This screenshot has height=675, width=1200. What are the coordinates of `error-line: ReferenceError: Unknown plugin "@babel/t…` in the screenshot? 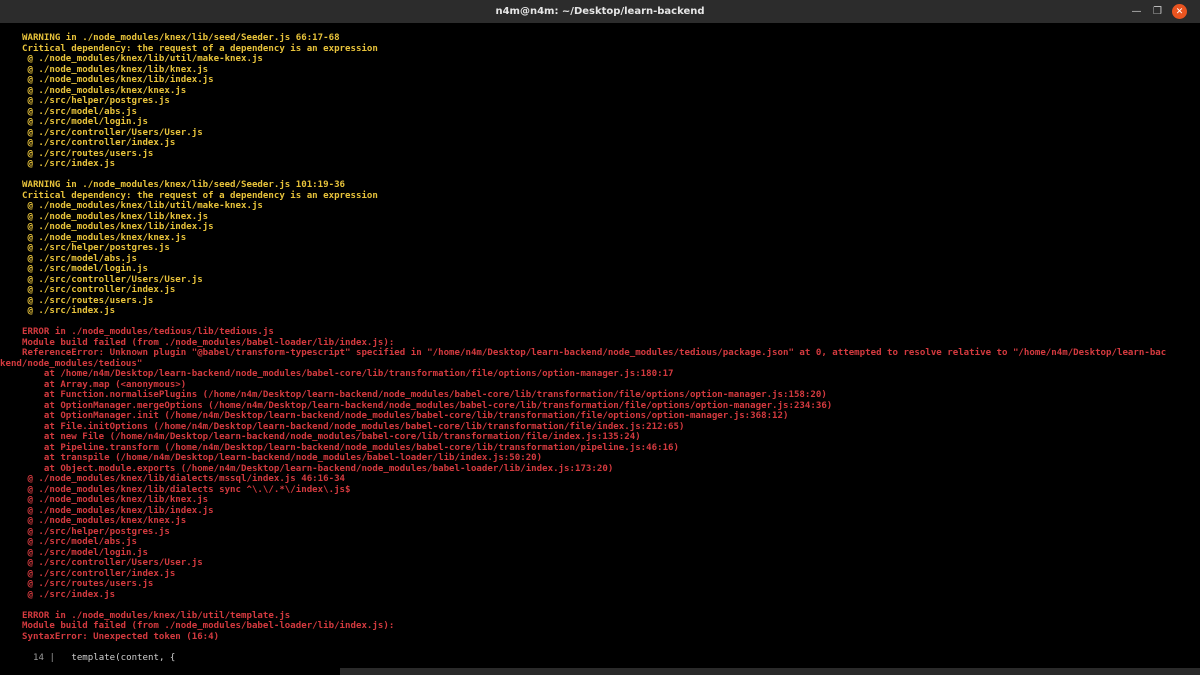 It's located at (594, 353).